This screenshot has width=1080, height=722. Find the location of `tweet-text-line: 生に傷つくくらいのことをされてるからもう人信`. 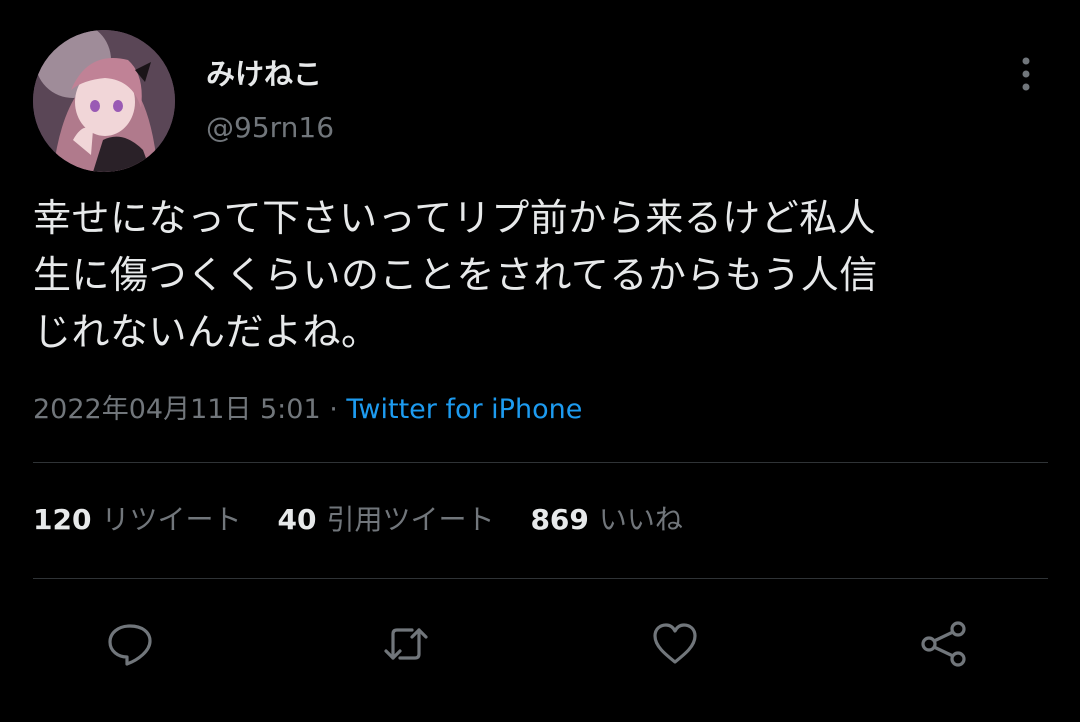

tweet-text-line: 生に傷つくくらいのことをされてるからもう人信 is located at coordinates (455, 275).